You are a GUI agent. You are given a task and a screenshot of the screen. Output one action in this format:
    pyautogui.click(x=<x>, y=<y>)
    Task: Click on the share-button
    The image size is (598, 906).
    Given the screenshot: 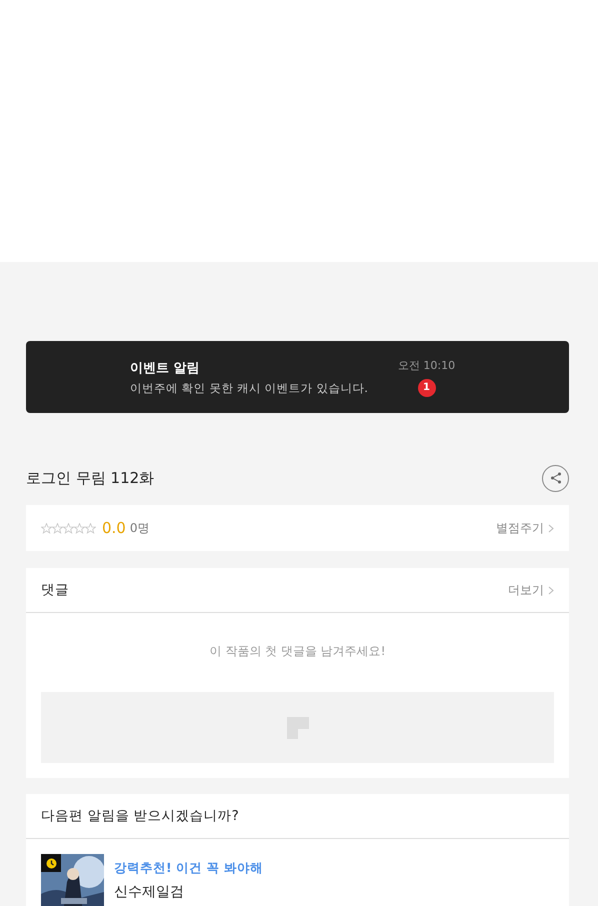 What is the action you would take?
    pyautogui.click(x=555, y=478)
    